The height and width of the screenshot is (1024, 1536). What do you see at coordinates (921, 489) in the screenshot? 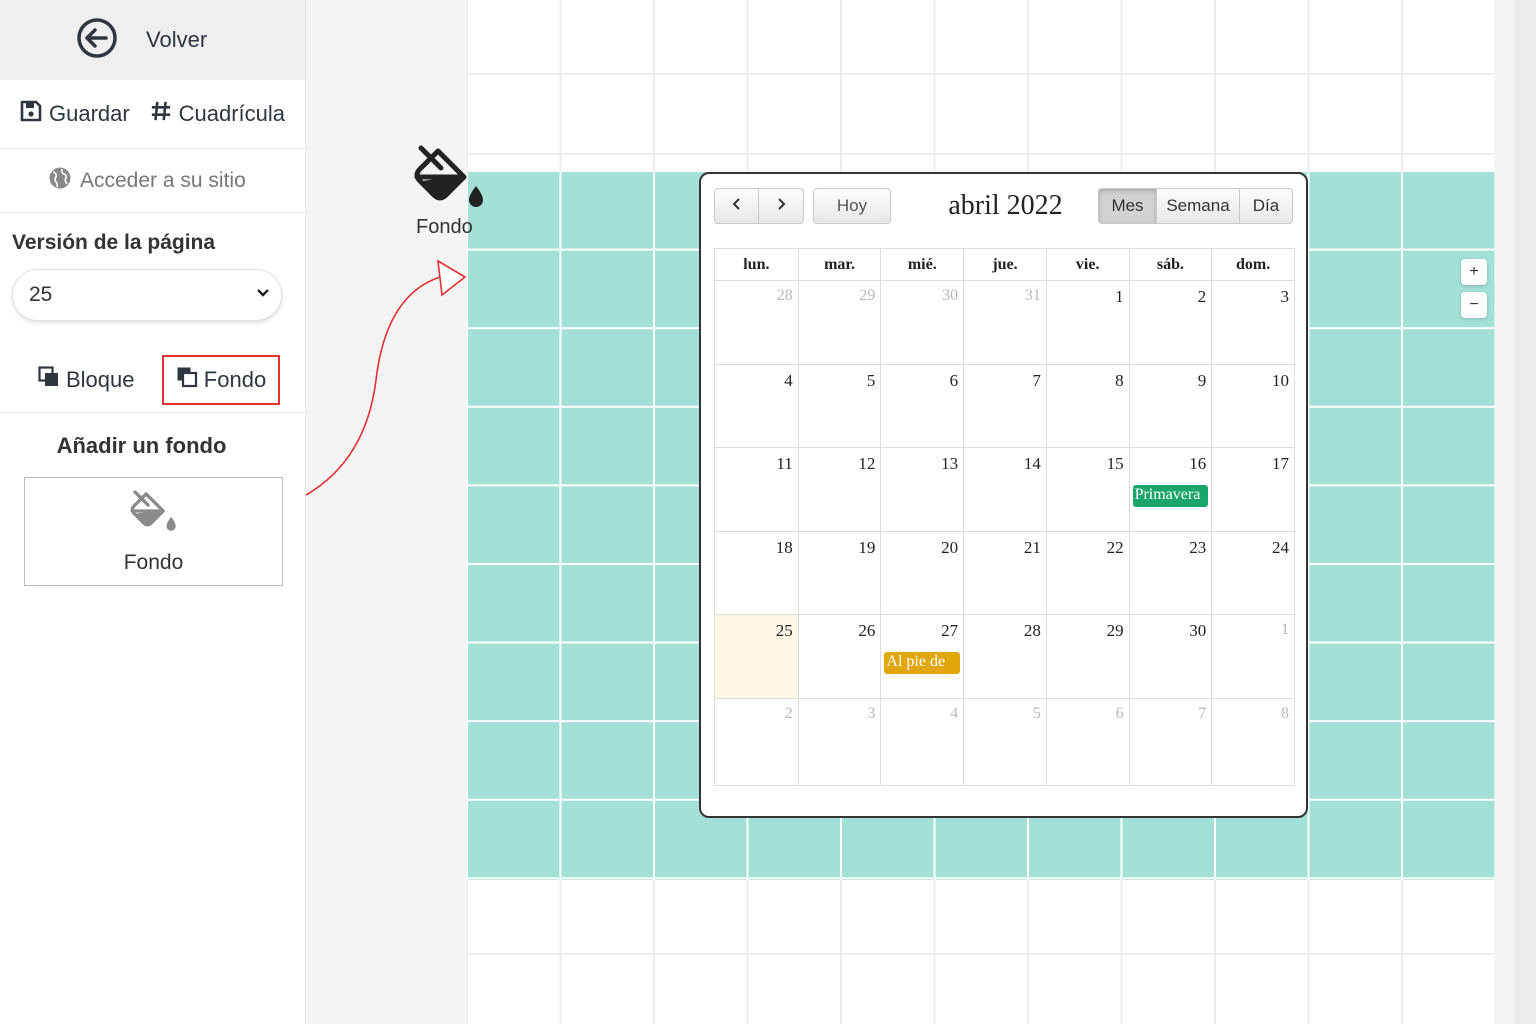
I see `day-cell: 13` at bounding box center [921, 489].